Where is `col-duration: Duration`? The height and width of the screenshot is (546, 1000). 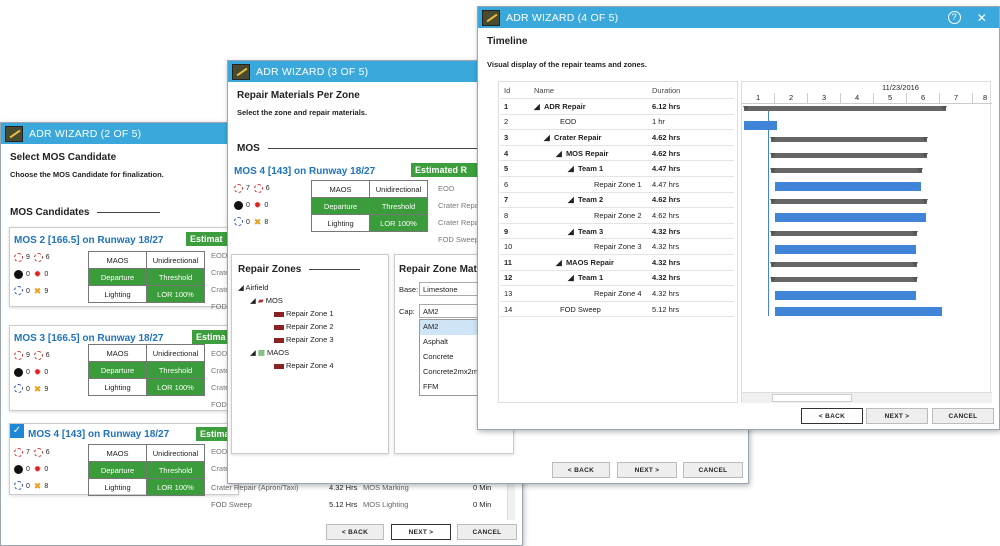 col-duration: Duration is located at coordinates (691, 91).